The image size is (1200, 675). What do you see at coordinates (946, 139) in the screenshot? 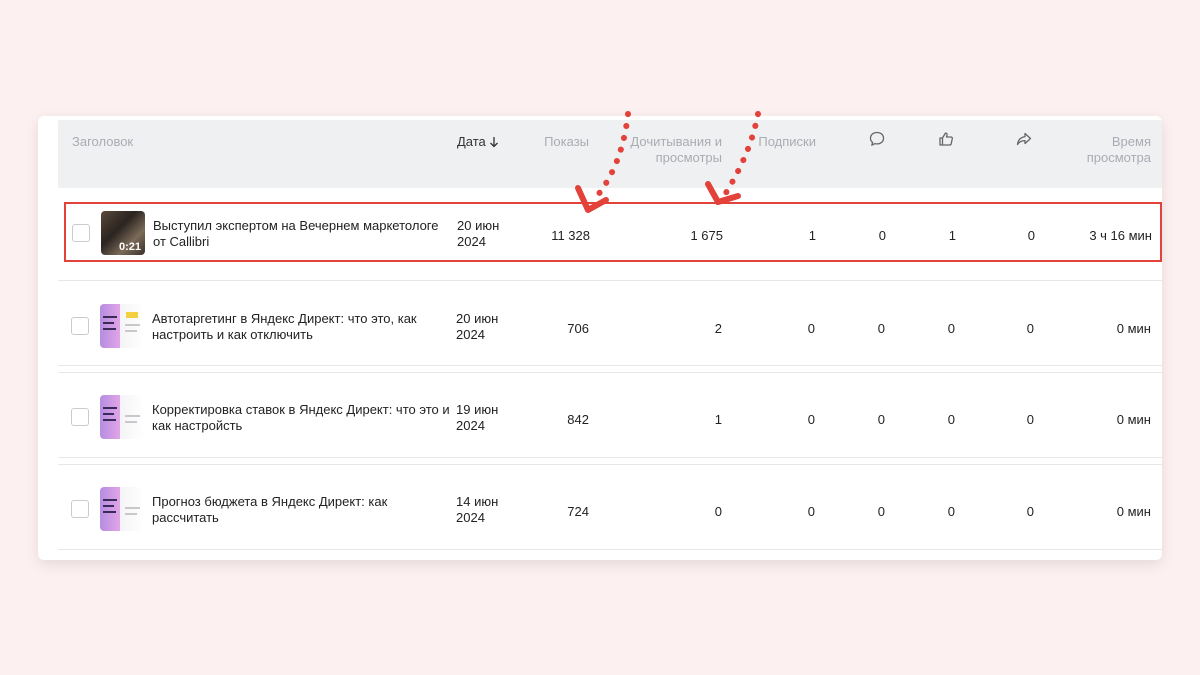
I see `thumbs-up-icon` at bounding box center [946, 139].